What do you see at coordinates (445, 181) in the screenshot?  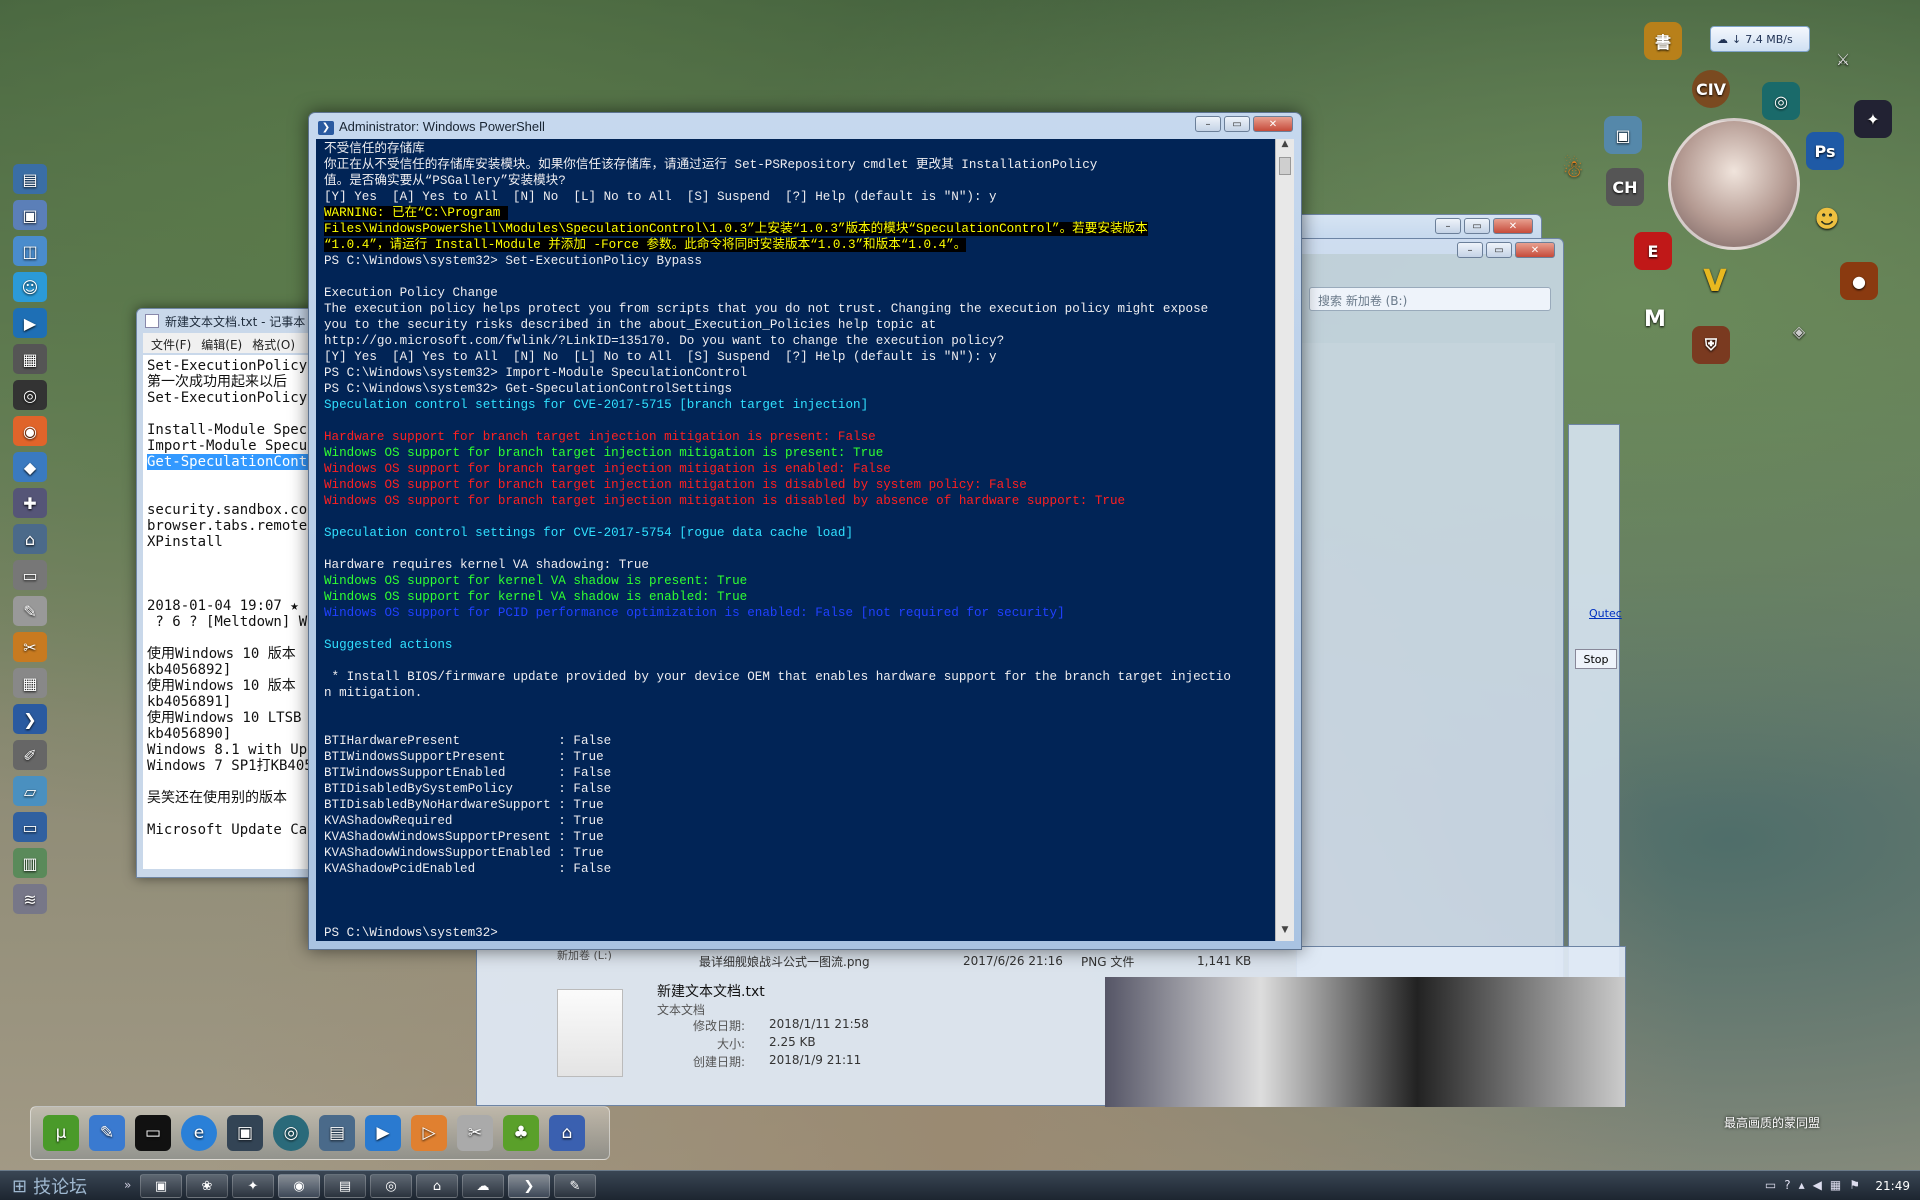 I see `console-line: 值。是否确实要从“PSGallery”安装模块?` at bounding box center [445, 181].